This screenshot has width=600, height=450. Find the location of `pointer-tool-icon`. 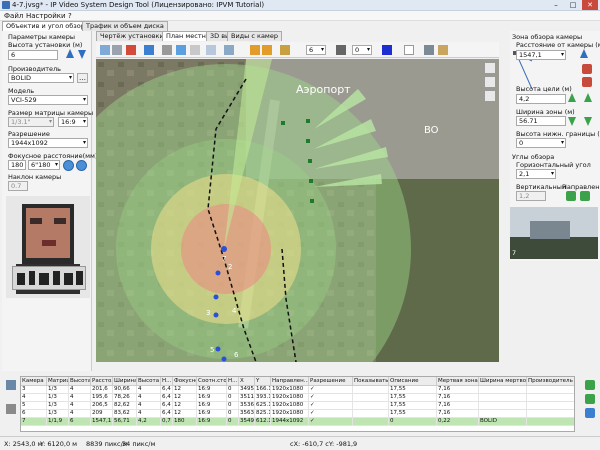

pointer-tool-icon is located at coordinates (229, 50).